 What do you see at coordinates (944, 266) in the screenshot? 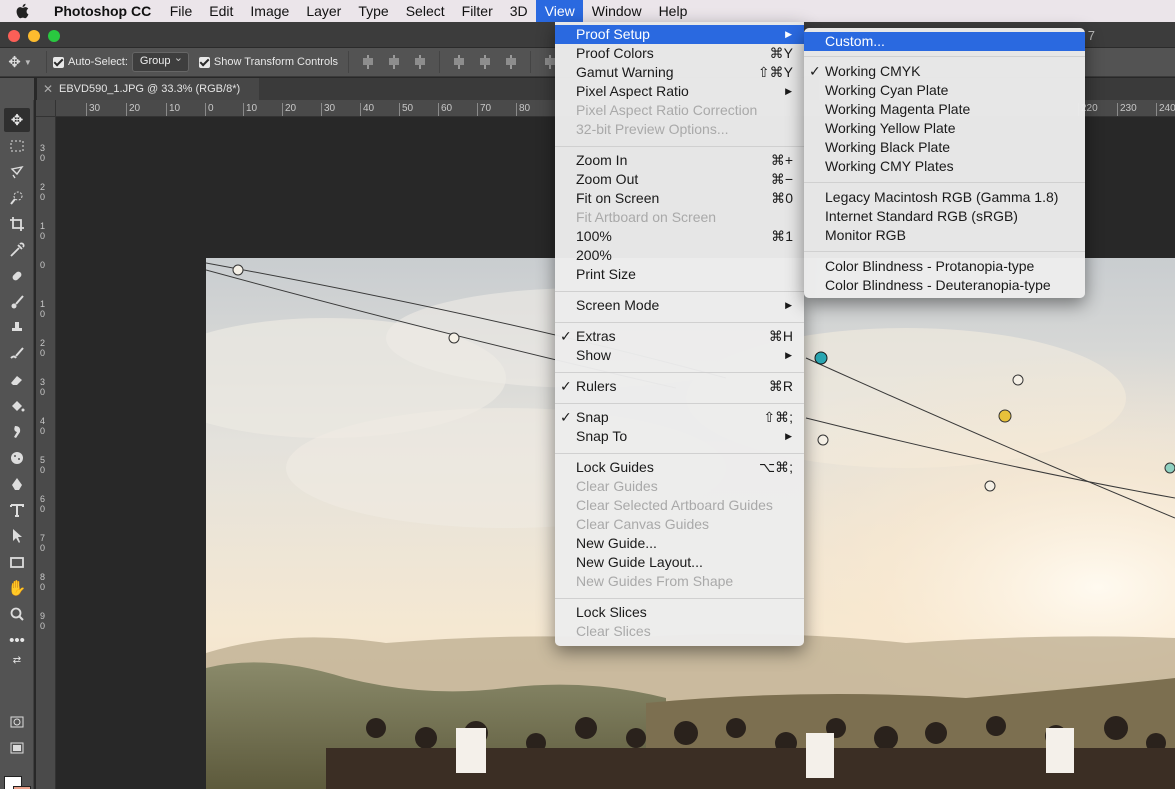
I see `menu-item-protanopia: Color Blindness - Protanopia-type` at bounding box center [944, 266].